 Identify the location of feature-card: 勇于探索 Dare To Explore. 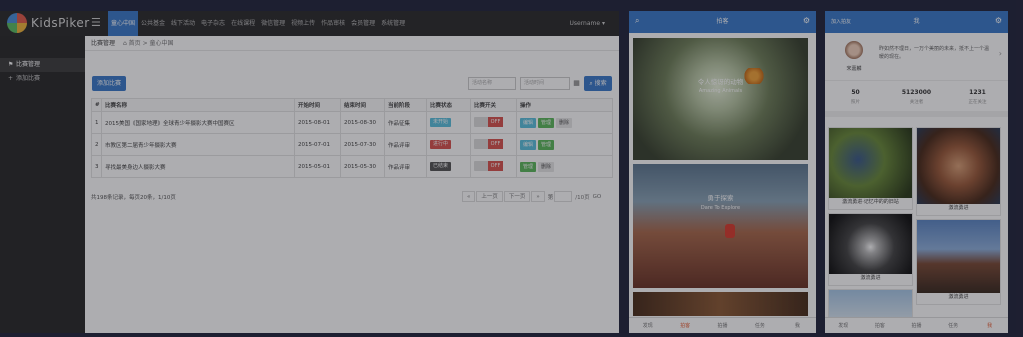
(720, 226).